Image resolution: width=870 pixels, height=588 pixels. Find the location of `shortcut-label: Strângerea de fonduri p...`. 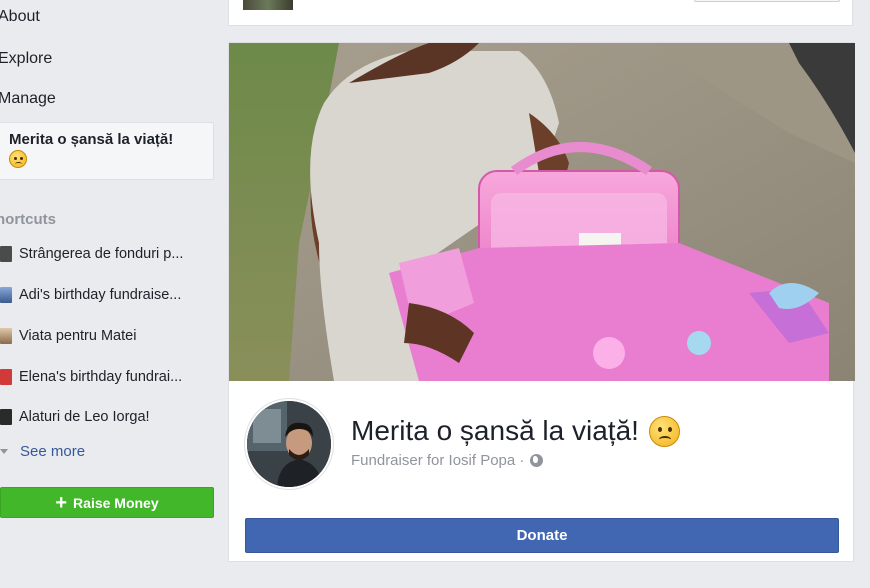

shortcut-label: Strângerea de fonduri p... is located at coordinates (101, 254).